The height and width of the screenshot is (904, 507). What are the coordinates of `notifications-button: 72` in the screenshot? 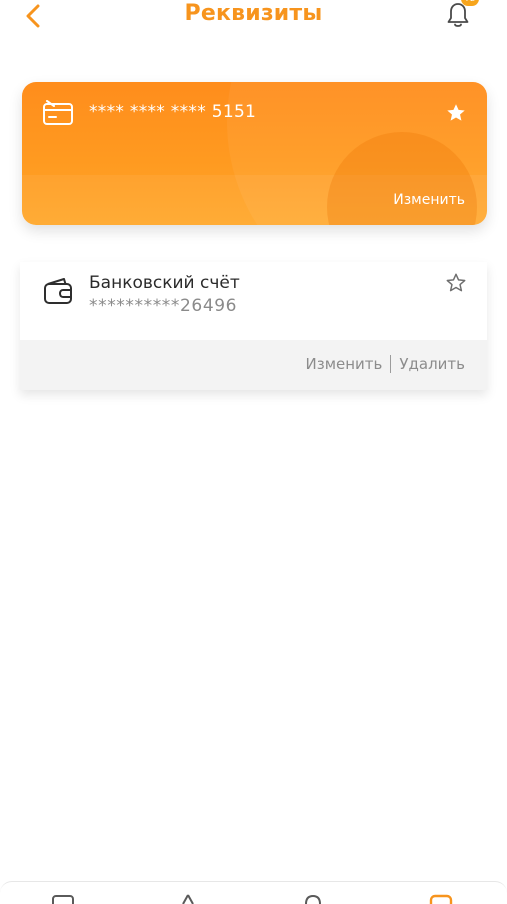 It's located at (461, 15).